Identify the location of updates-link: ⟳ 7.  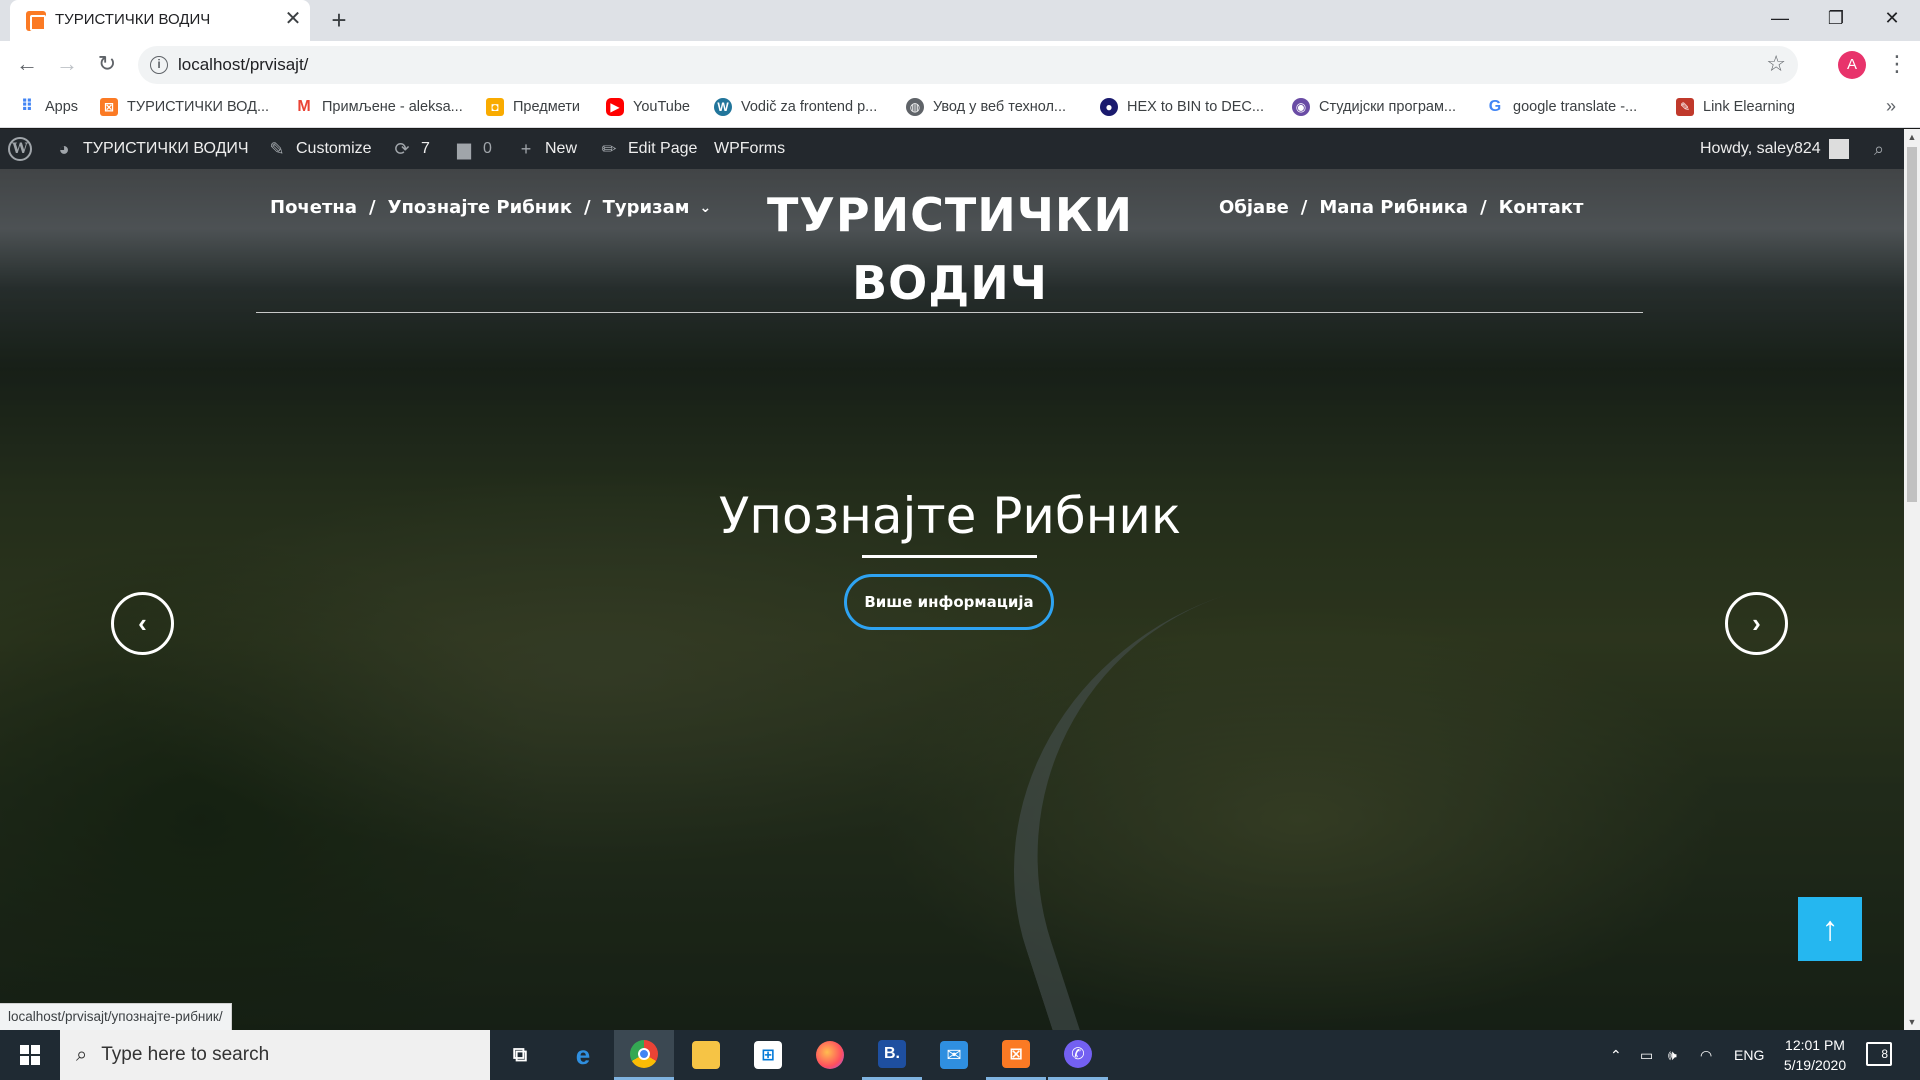
(410, 149).